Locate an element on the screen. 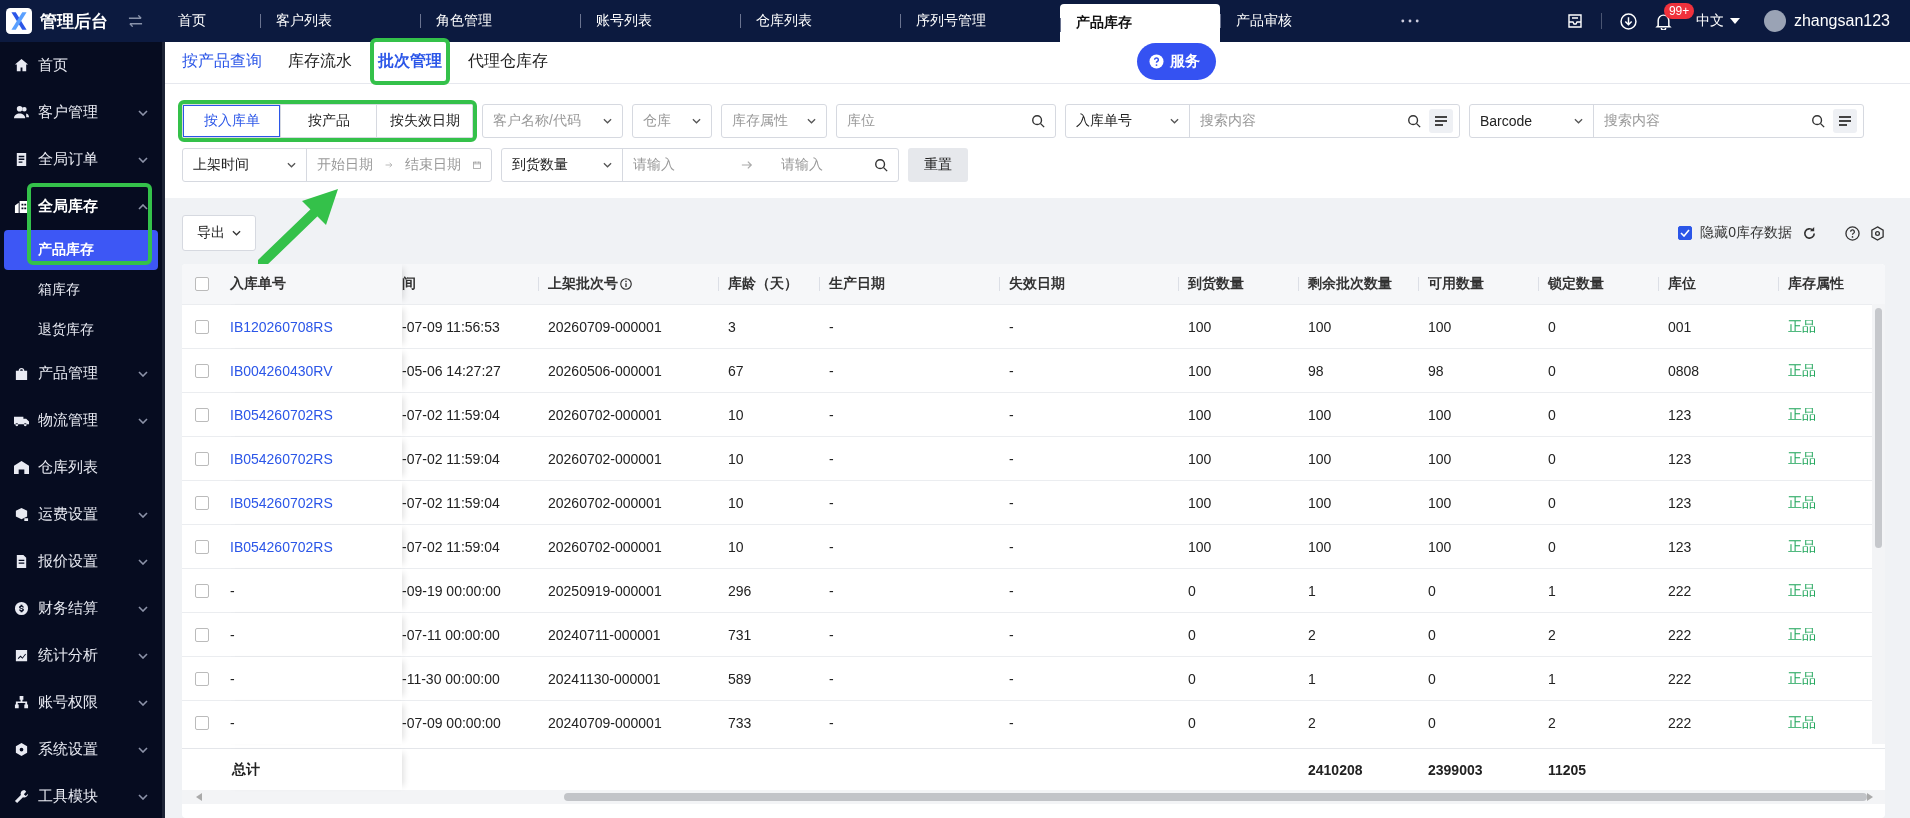 The width and height of the screenshot is (1910, 818). home-icon is located at coordinates (21, 65).